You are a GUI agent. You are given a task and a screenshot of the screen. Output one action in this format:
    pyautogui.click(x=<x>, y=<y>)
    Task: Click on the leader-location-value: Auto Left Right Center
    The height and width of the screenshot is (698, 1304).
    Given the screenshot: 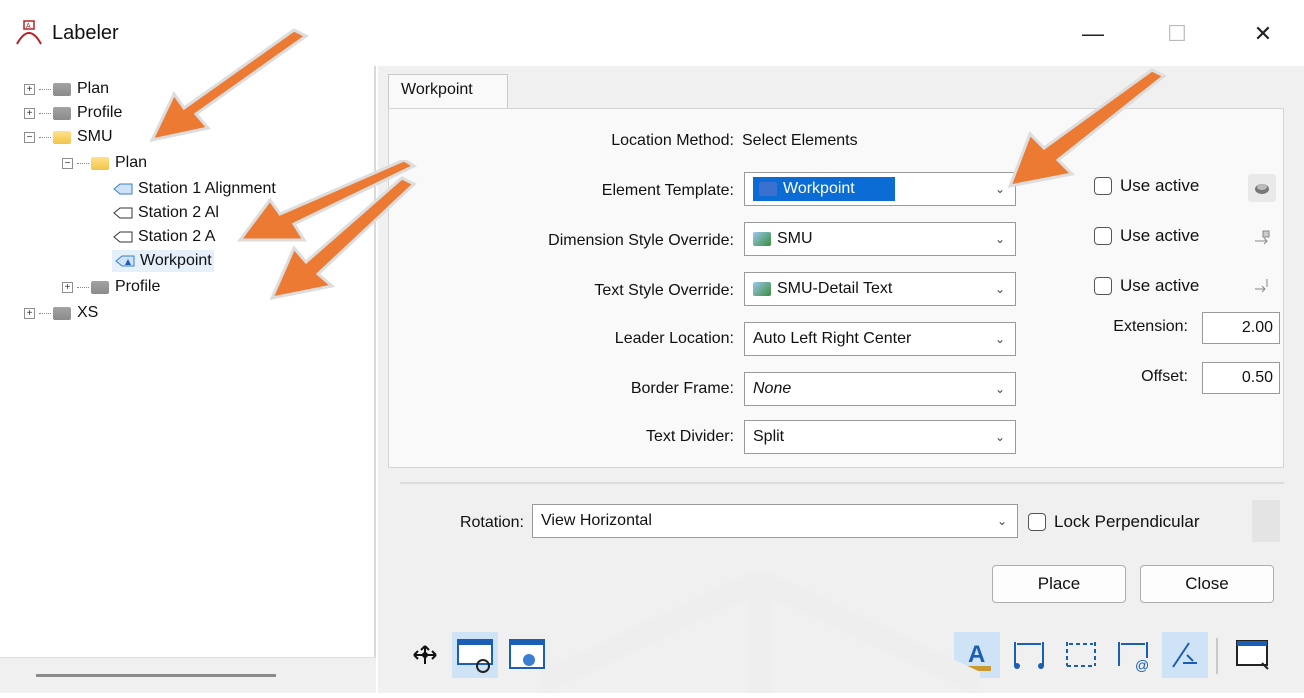 What is the action you would take?
    pyautogui.click(x=832, y=338)
    